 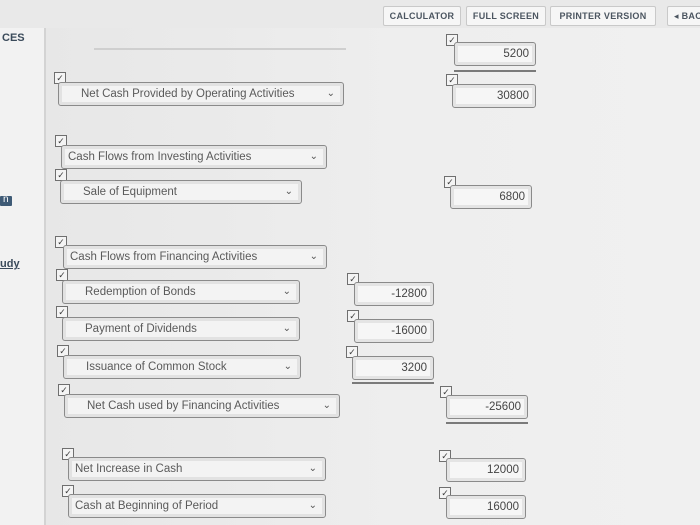 What do you see at coordinates (394, 294) in the screenshot?
I see `redemption-of-bonds-amount: -12800` at bounding box center [394, 294].